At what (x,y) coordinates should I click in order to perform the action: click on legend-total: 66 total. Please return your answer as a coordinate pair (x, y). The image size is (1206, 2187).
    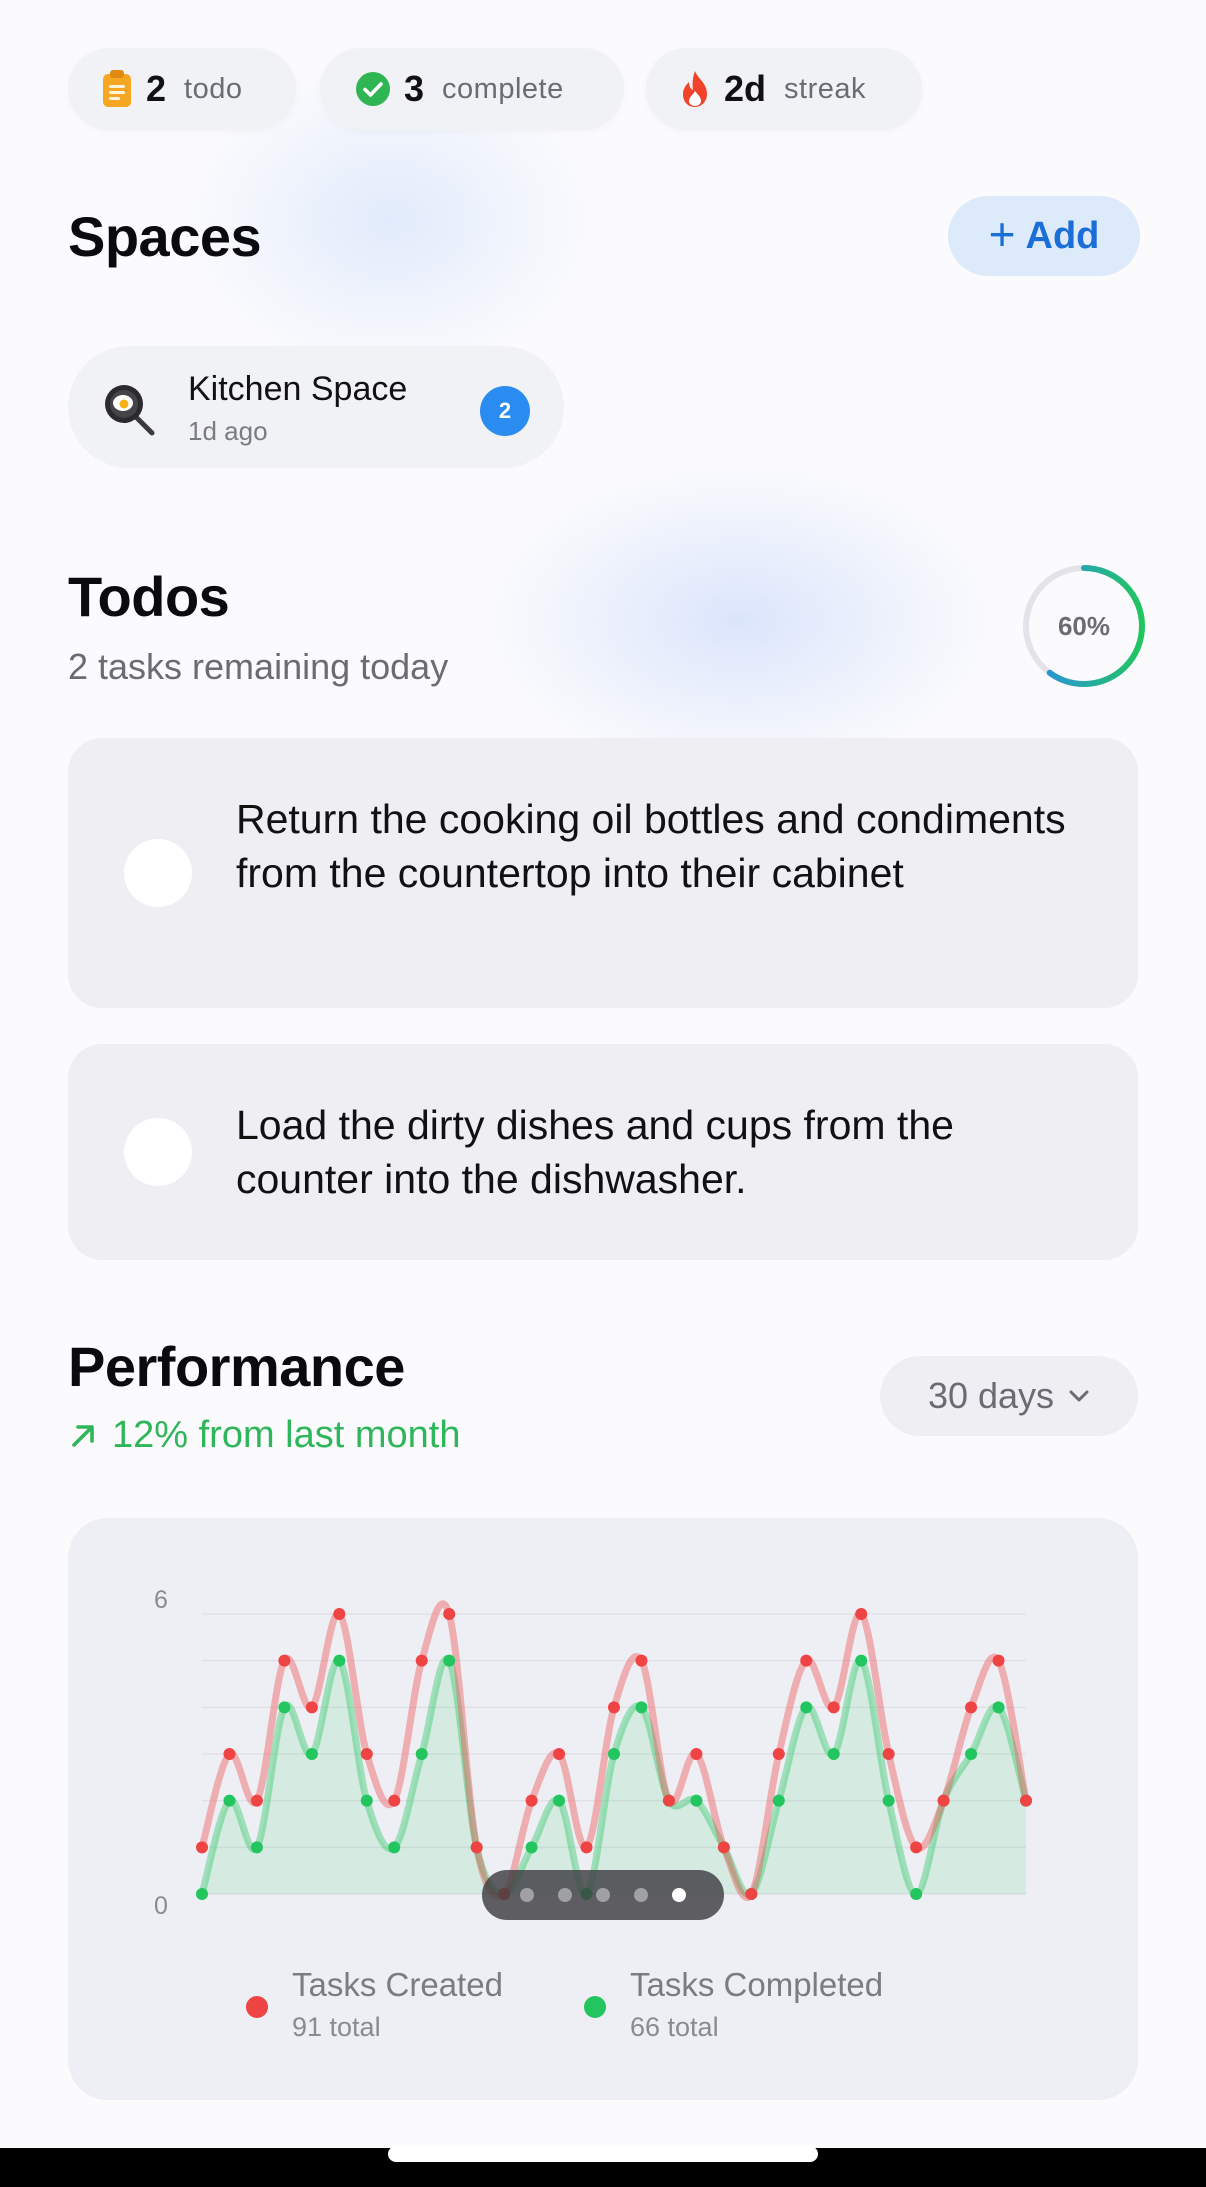
    Looking at the image, I should click on (674, 2027).